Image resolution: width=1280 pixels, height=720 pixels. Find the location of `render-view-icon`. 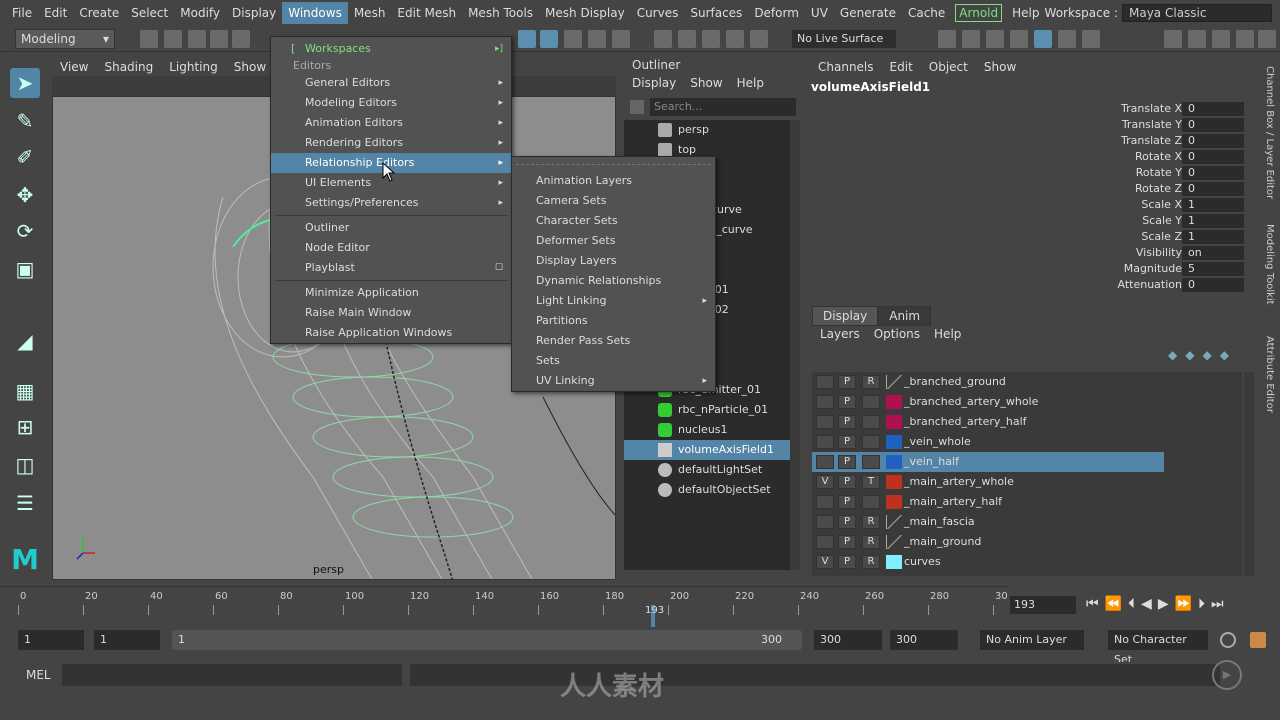

render-view-icon is located at coordinates (1067, 39).